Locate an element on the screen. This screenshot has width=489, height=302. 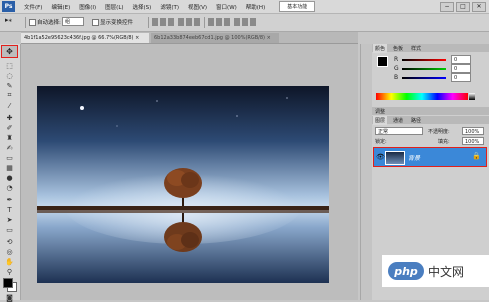
align-left-icon is located at coordinates (181, 22).